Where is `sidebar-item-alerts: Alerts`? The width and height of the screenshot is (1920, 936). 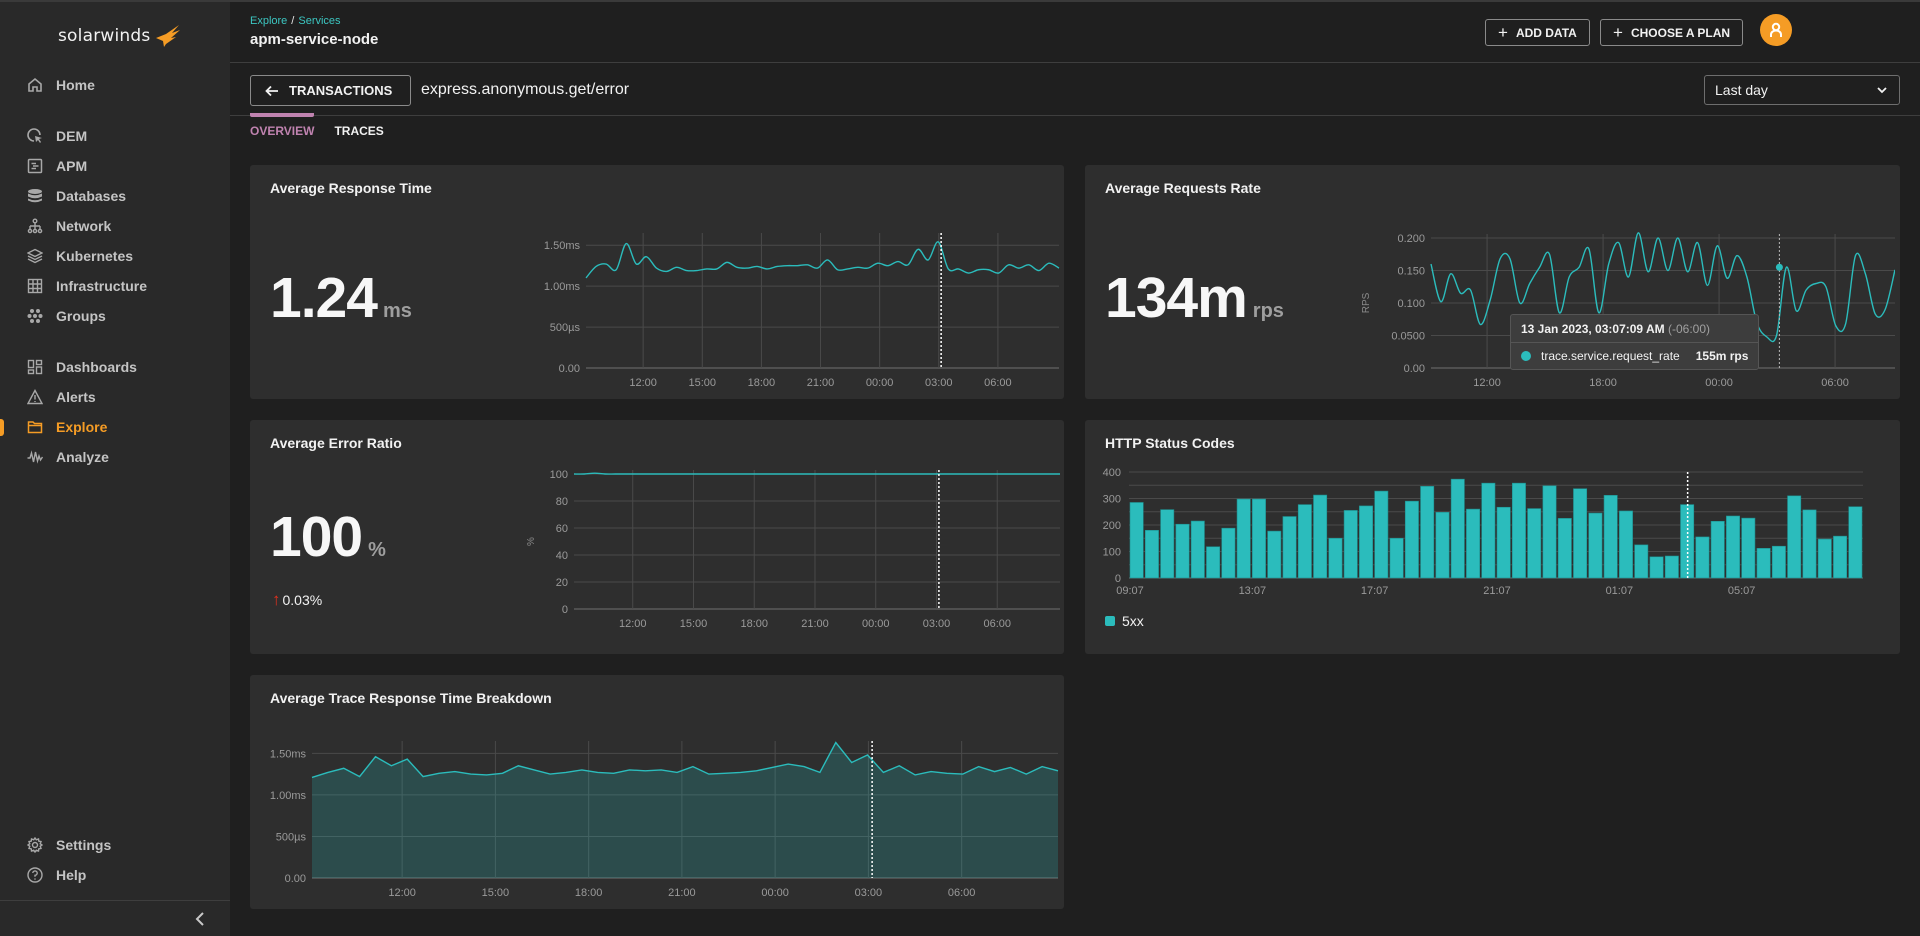
sidebar-item-alerts: Alerts is located at coordinates (115, 397).